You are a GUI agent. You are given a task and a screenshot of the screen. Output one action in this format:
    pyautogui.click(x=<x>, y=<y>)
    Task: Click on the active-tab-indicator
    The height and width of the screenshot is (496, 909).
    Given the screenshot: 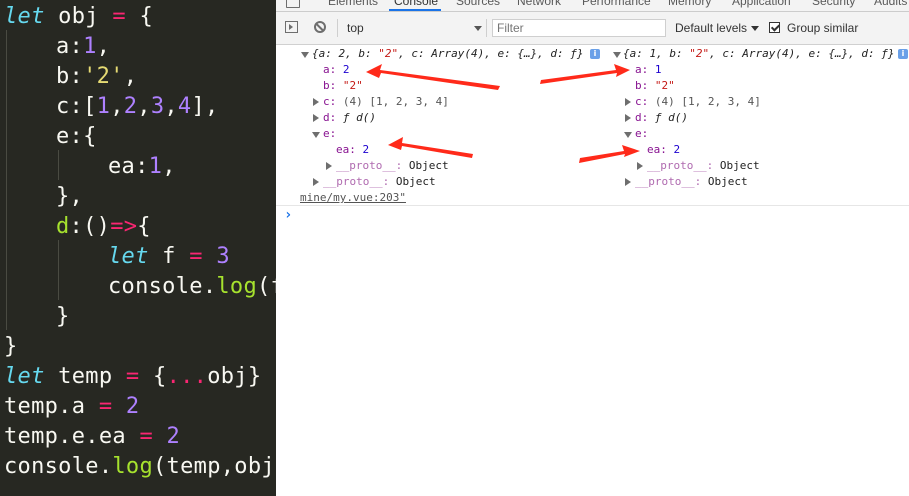 What is the action you would take?
    pyautogui.click(x=415, y=10)
    